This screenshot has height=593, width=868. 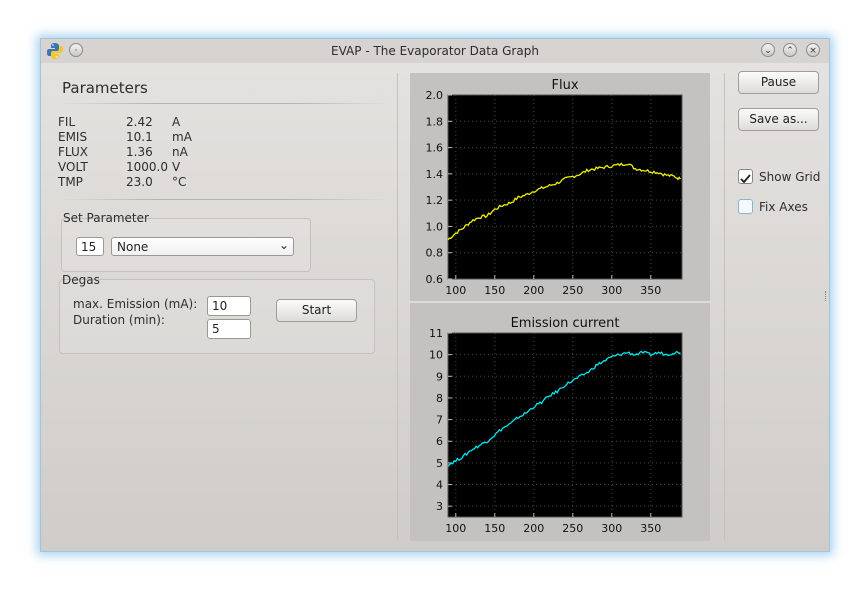 I want to click on window-title: EVAP - The Evaporator Data Graph, so click(x=435, y=51).